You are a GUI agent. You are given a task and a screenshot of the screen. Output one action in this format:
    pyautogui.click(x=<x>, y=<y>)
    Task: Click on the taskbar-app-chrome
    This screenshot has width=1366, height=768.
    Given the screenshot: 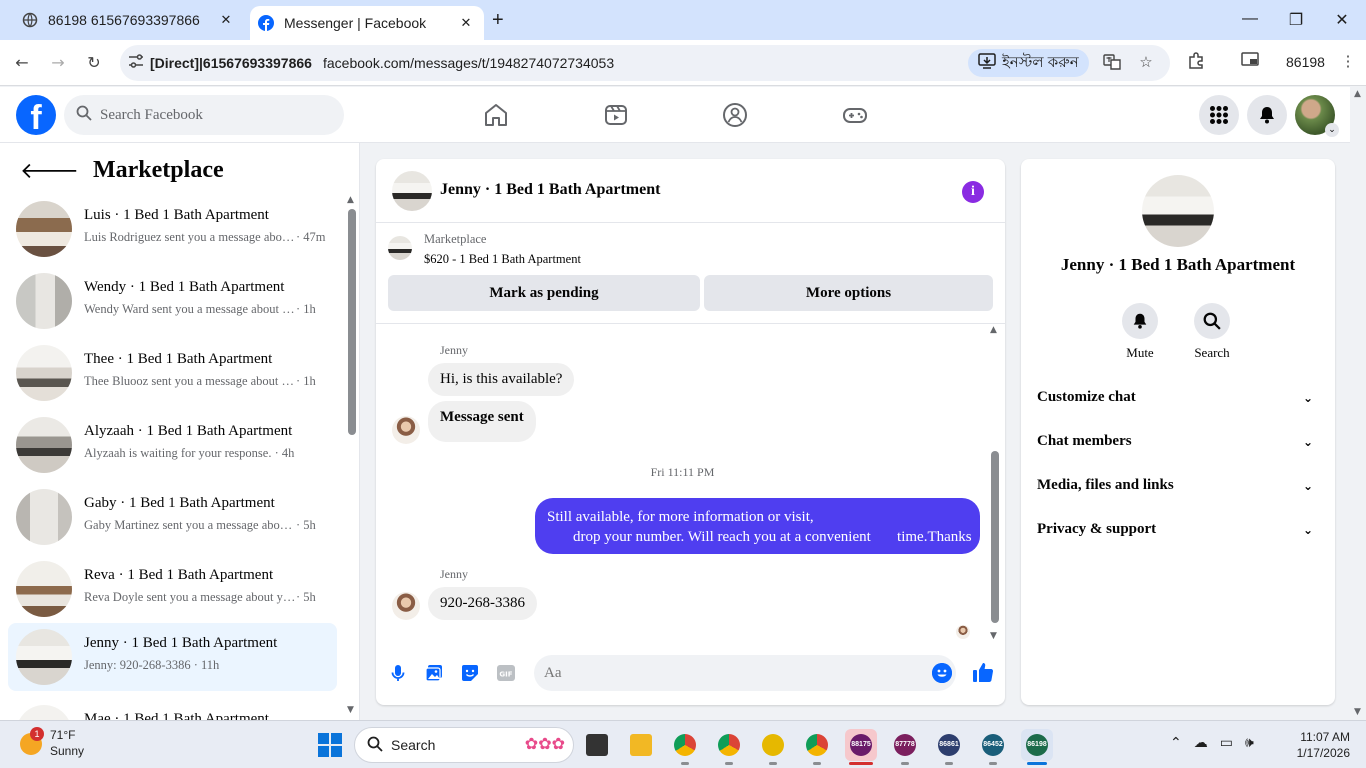 What is the action you would take?
    pyautogui.click(x=685, y=747)
    